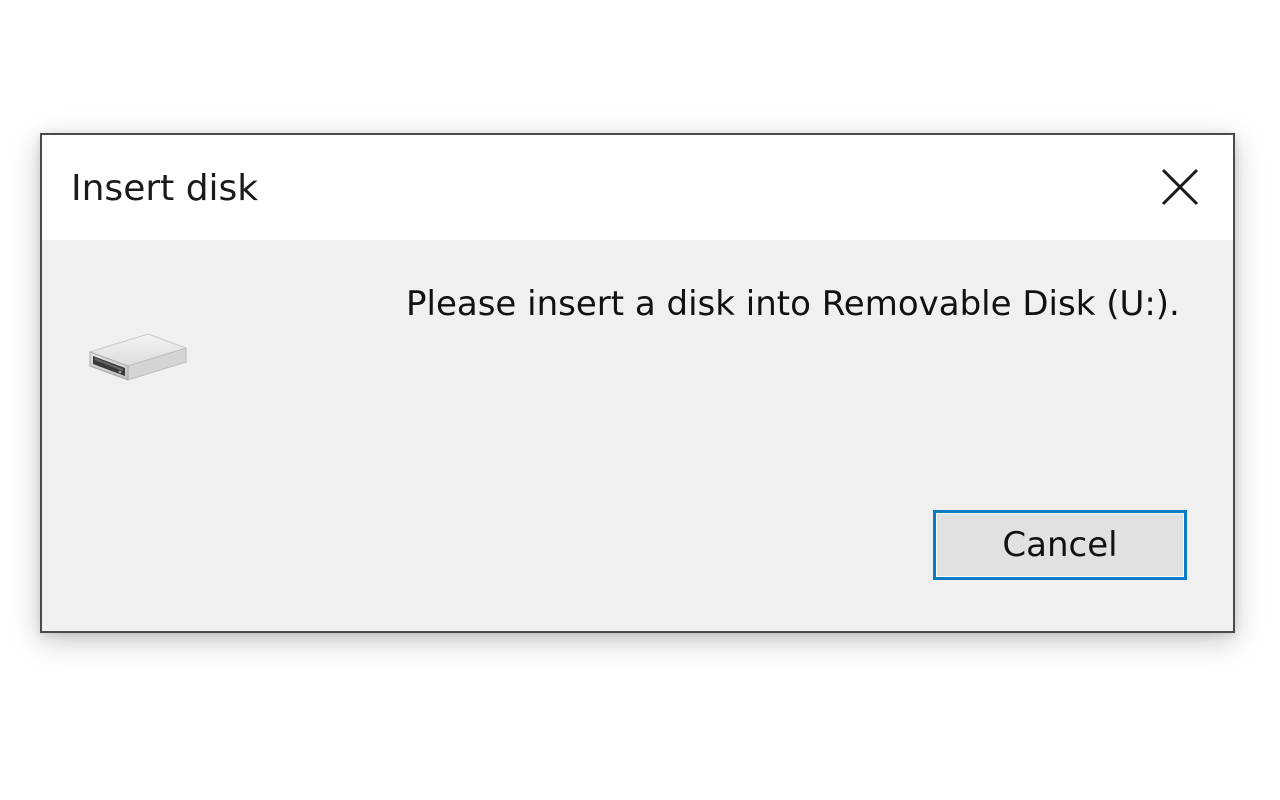 This screenshot has width=1280, height=800. Describe the element at coordinates (165, 188) in the screenshot. I see `dialog-title: Insert disk` at that location.